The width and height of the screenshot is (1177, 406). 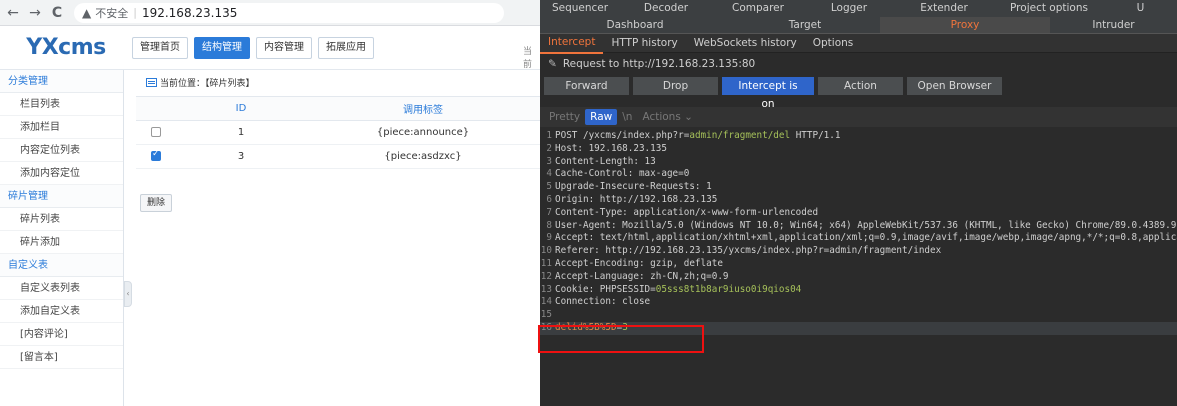 What do you see at coordinates (805, 25) in the screenshot?
I see `burp-tab: Target` at bounding box center [805, 25].